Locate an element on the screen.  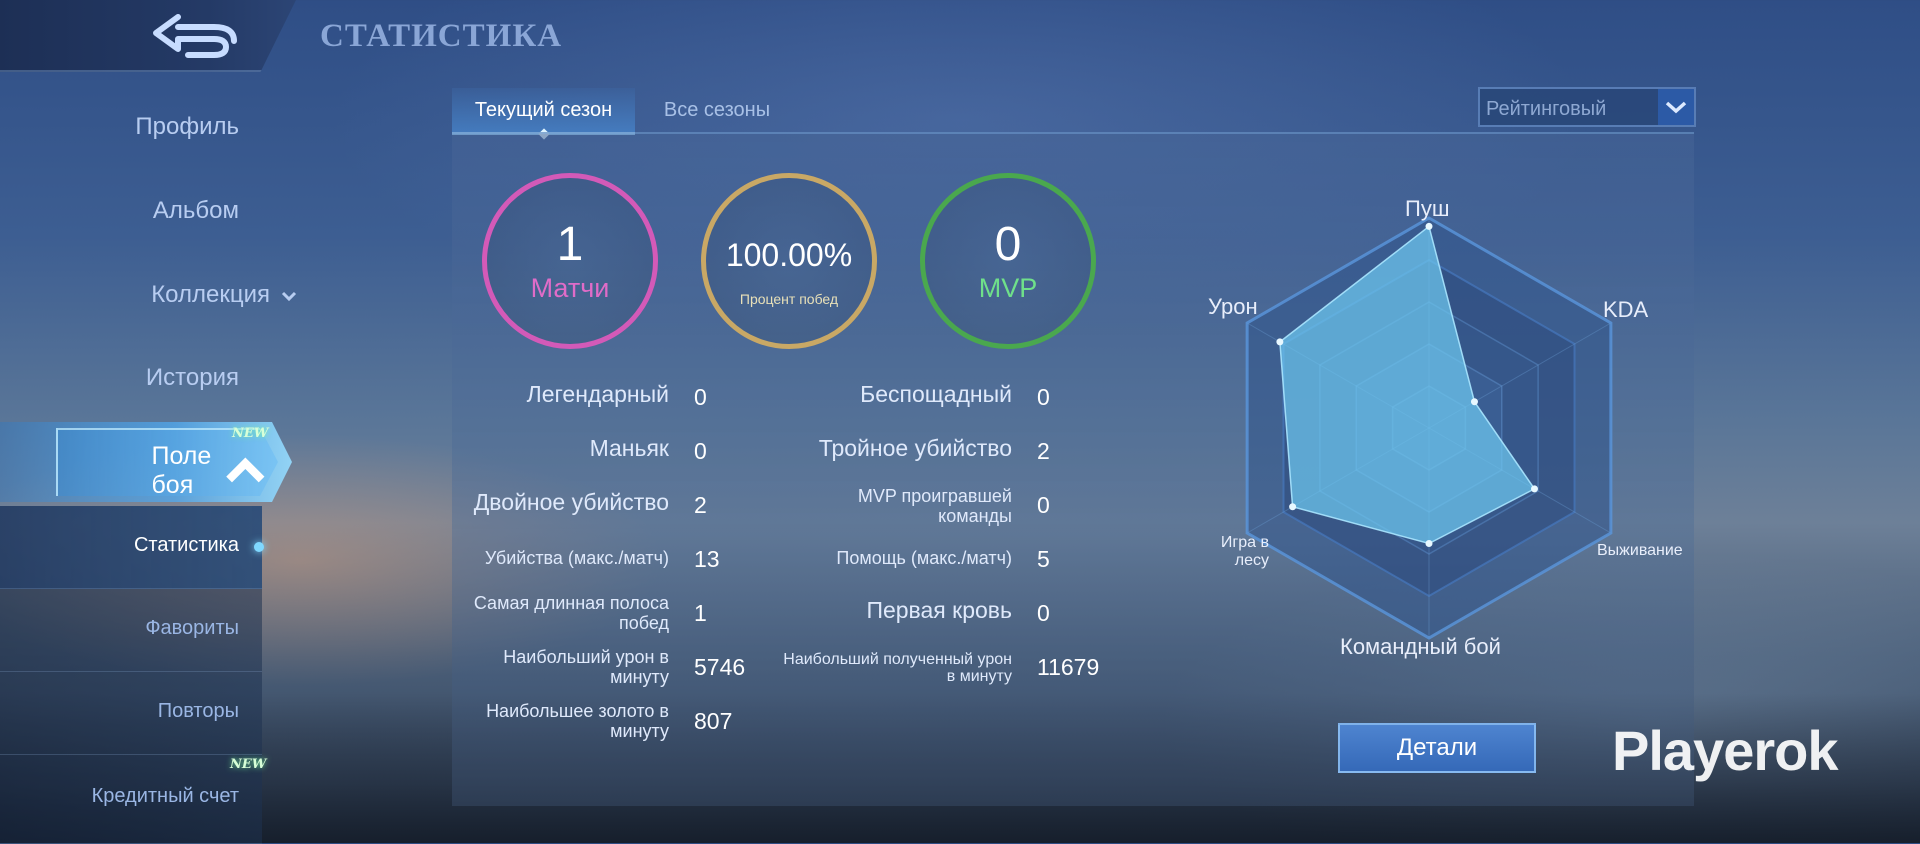
sidebar-subitem-credit-score: Кредитный счет NEW is located at coordinates (133, 799).